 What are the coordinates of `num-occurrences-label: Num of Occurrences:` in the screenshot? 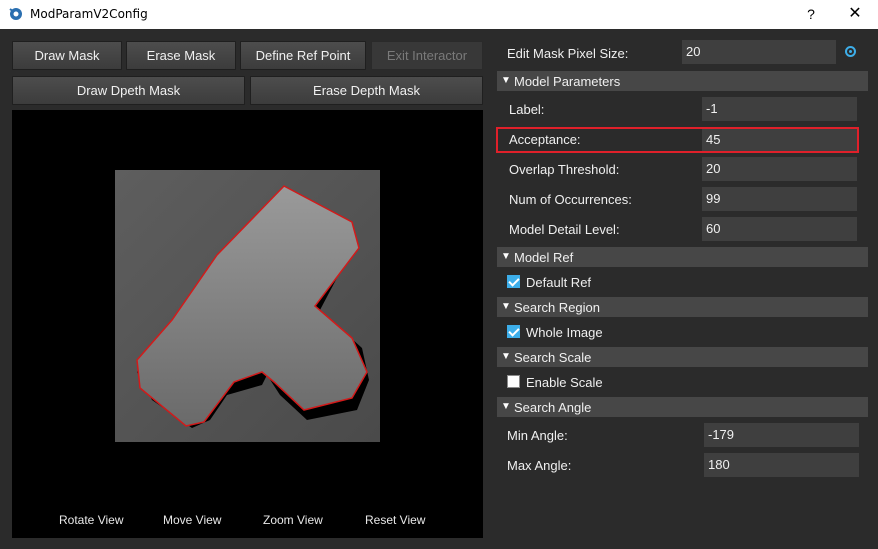 It's located at (570, 199).